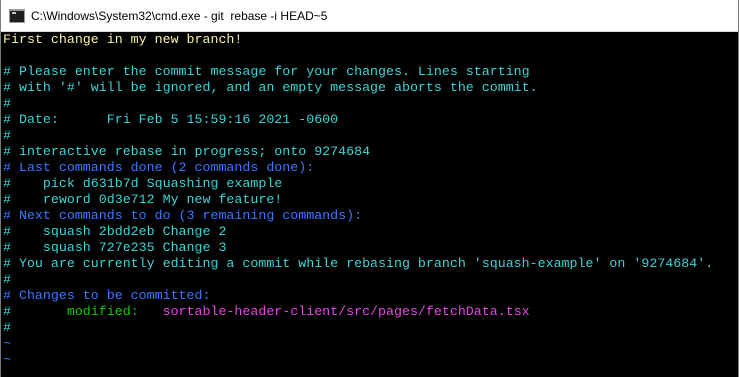 This screenshot has height=377, width=739. Describe the element at coordinates (370, 296) in the screenshot. I see `terminal-line: # Changes to be committed:` at that location.